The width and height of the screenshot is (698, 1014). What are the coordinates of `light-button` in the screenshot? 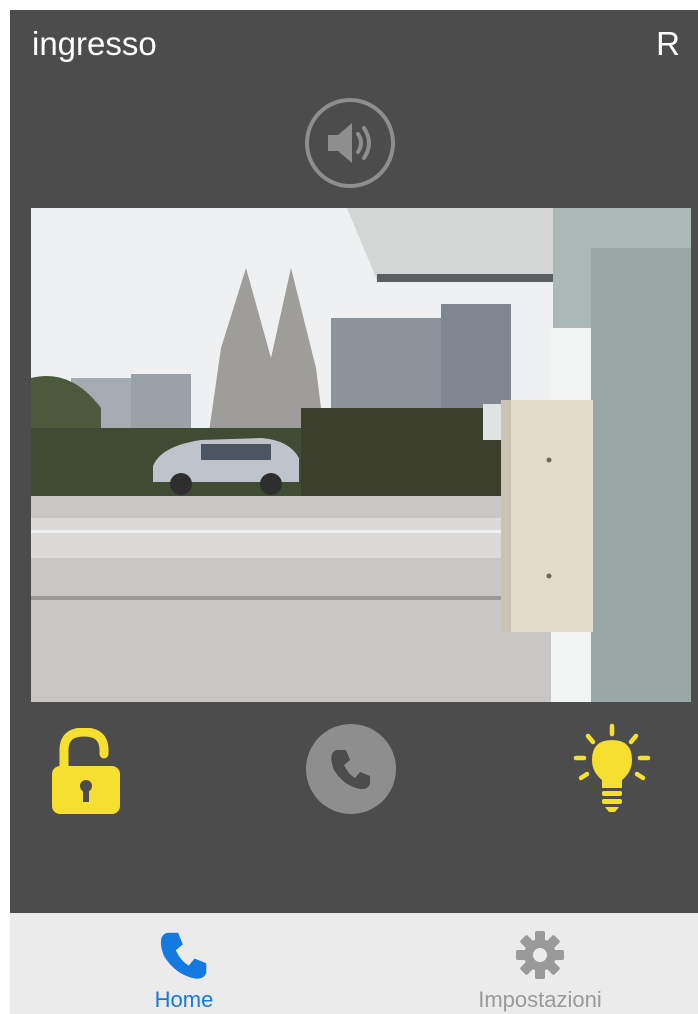 It's located at (612, 768).